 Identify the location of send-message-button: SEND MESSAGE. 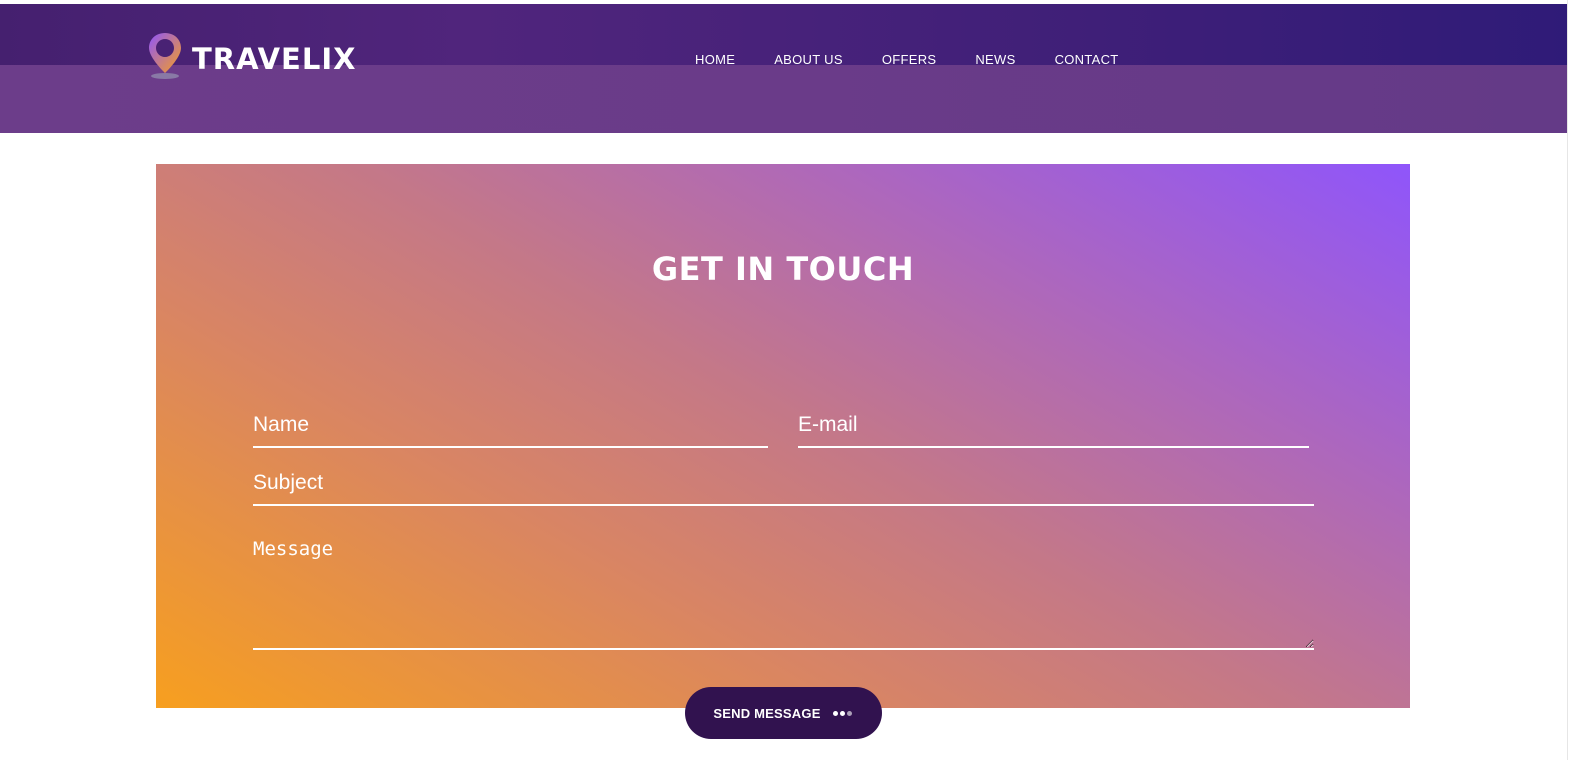
(783, 713).